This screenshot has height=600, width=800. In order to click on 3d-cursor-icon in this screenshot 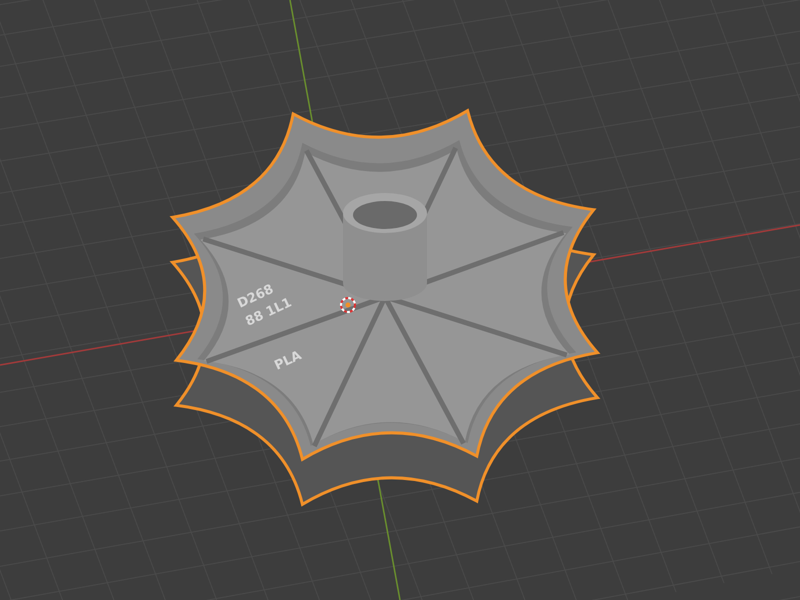, I will do `click(348, 305)`.